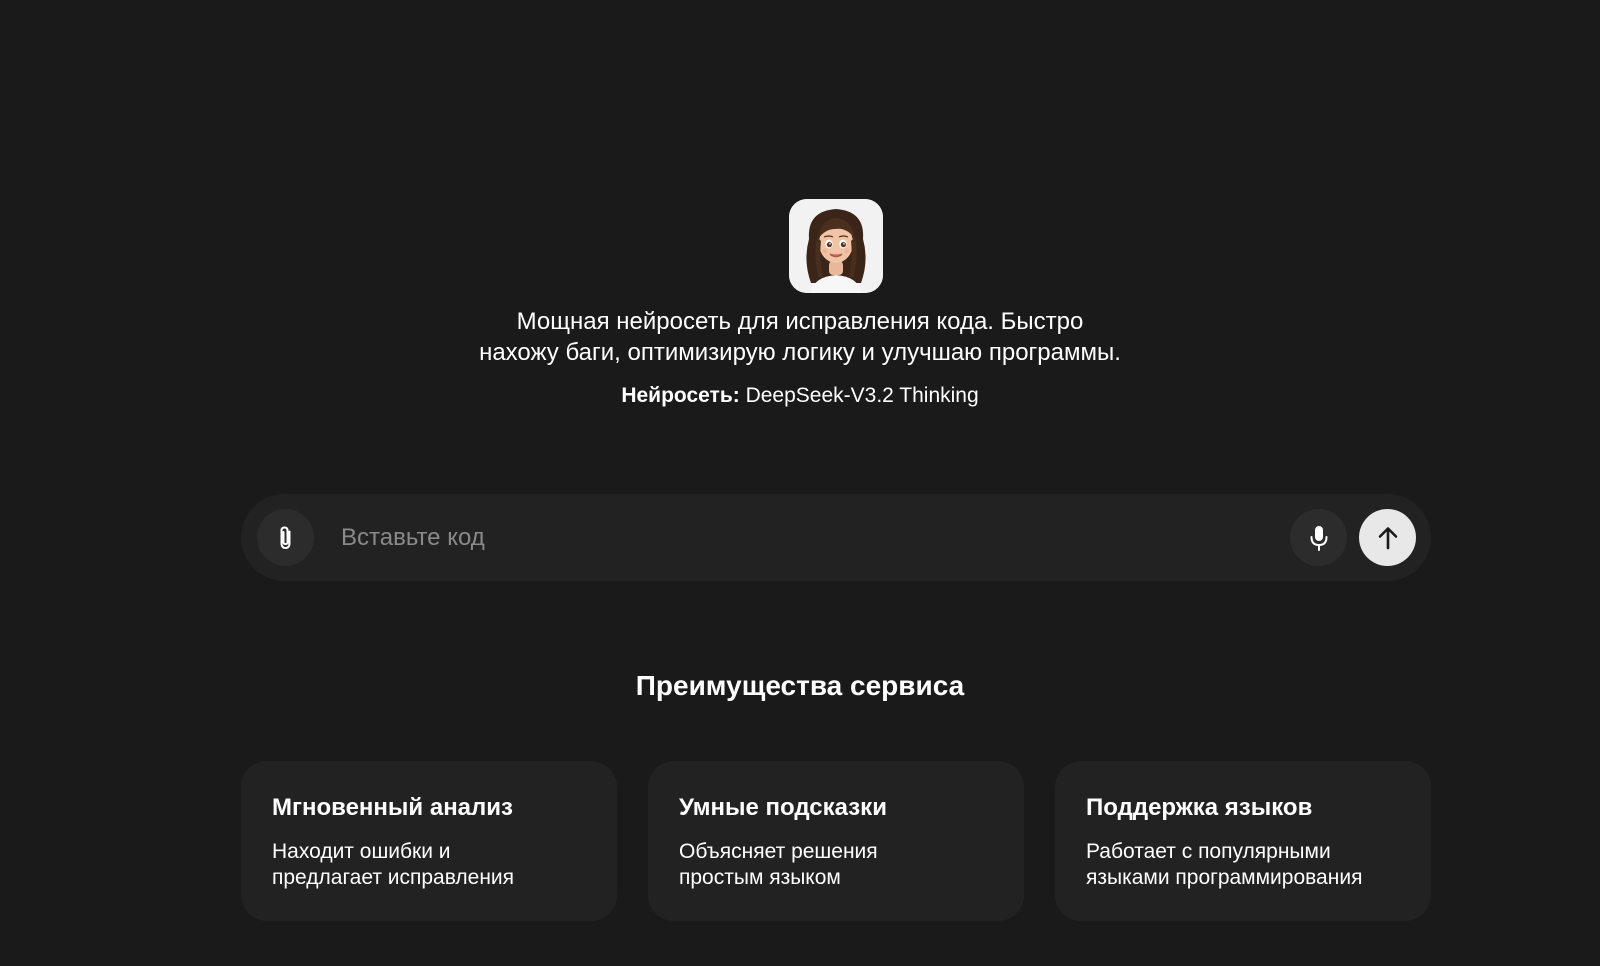  Describe the element at coordinates (393, 877) in the screenshot. I see `benefit-card-text-line-2: предлагает исправления` at that location.